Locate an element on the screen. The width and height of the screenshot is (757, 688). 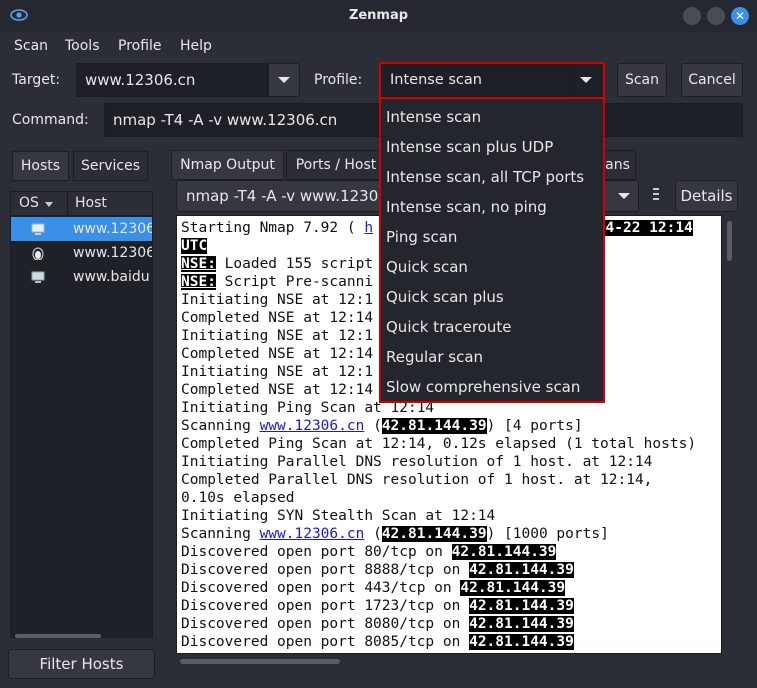
output-text: Discovered open port 8085/tcp on is located at coordinates (325, 642).